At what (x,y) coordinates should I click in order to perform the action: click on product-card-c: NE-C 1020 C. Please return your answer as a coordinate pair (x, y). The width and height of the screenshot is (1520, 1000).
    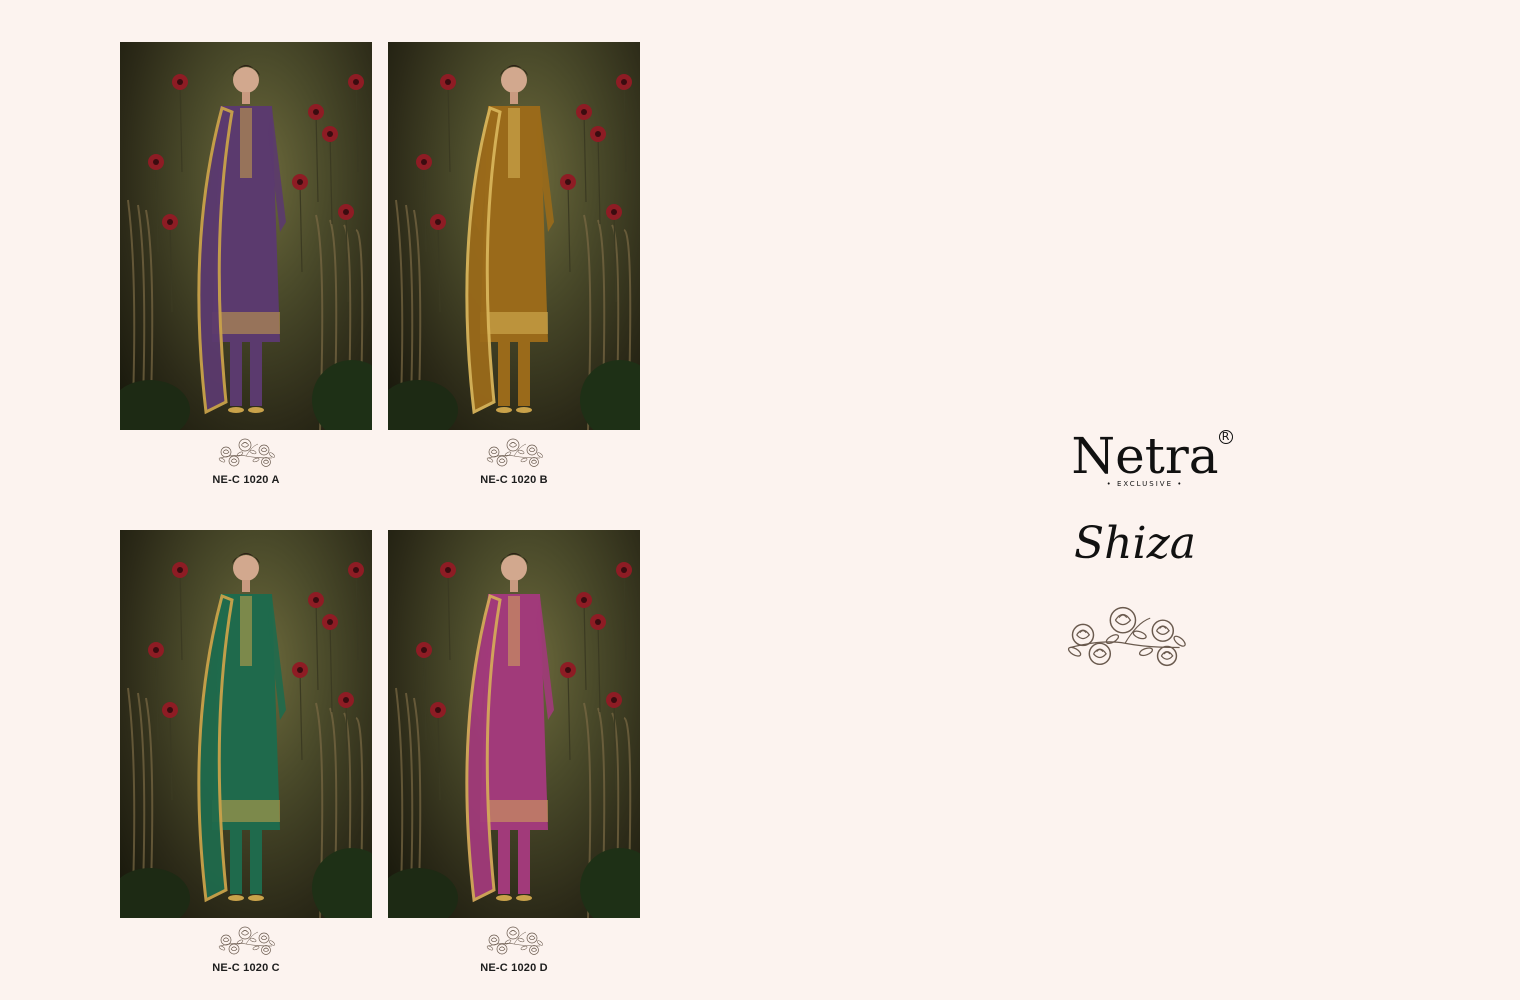
    Looking at the image, I should click on (246, 752).